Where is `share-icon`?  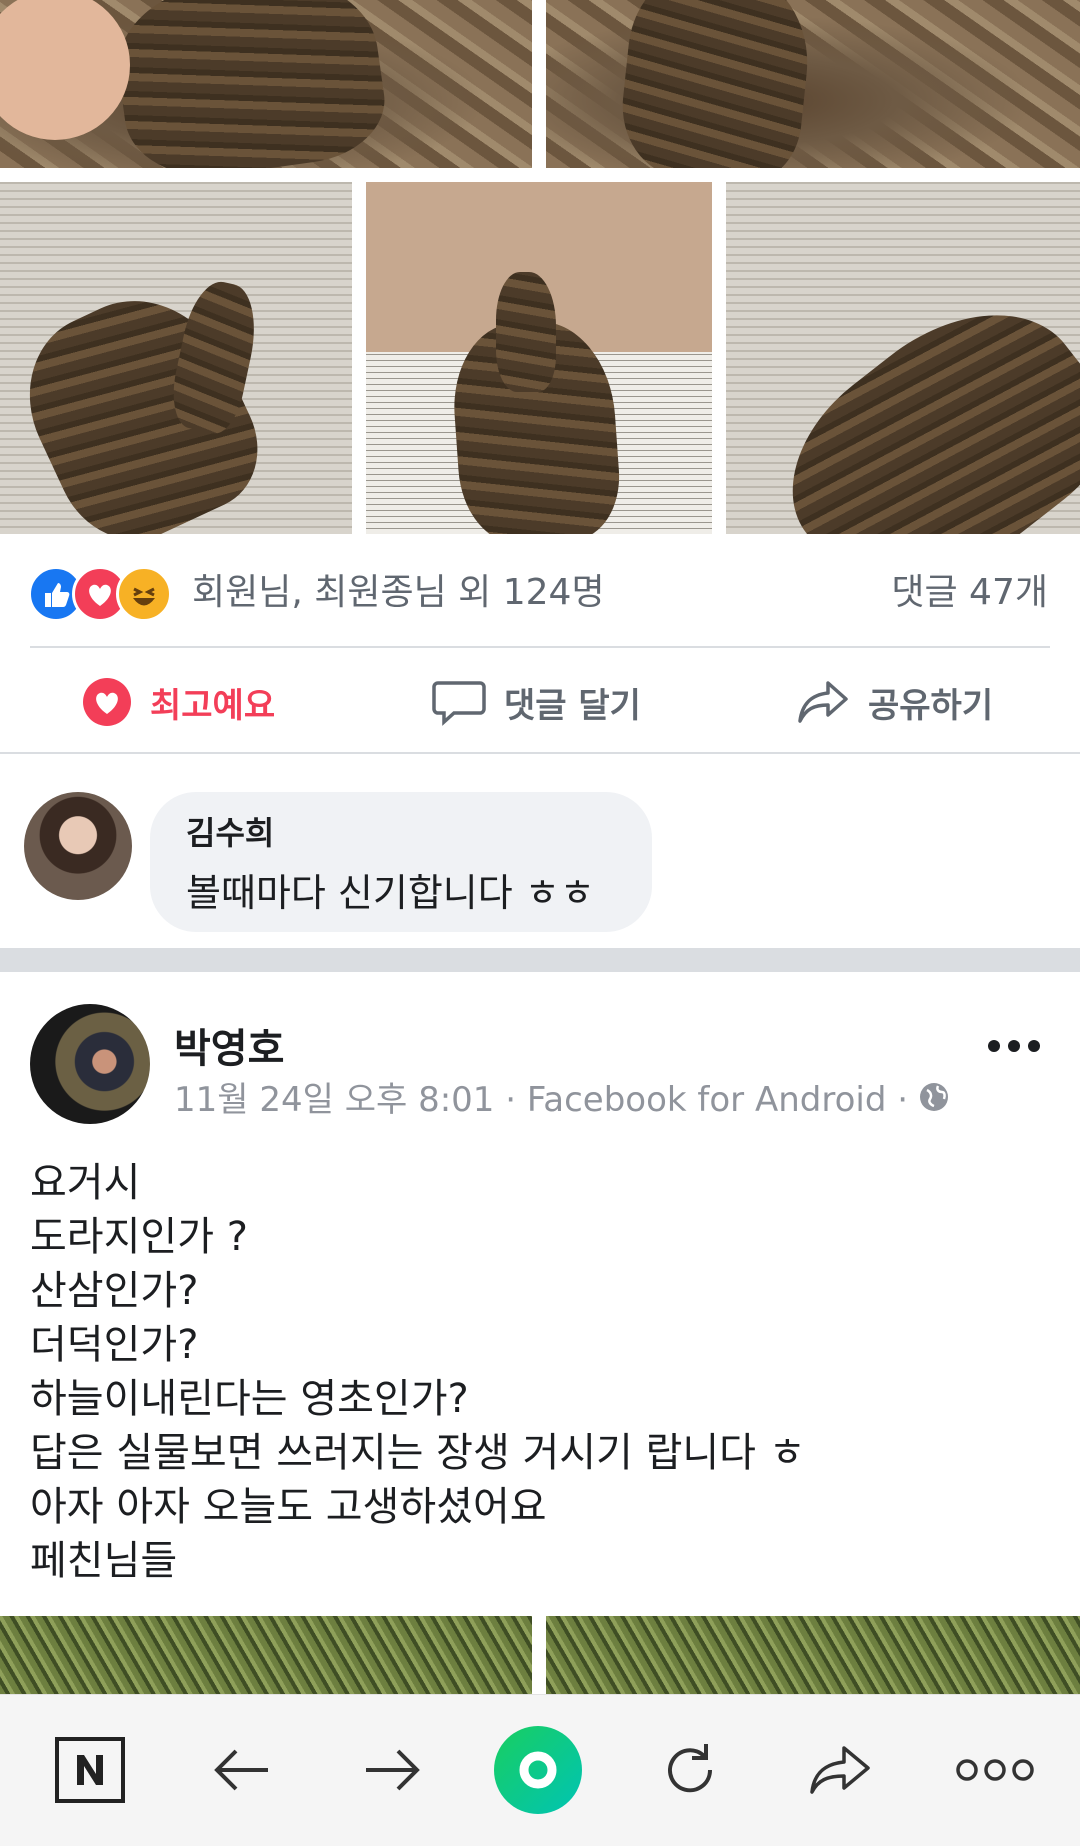 share-icon is located at coordinates (840, 1770).